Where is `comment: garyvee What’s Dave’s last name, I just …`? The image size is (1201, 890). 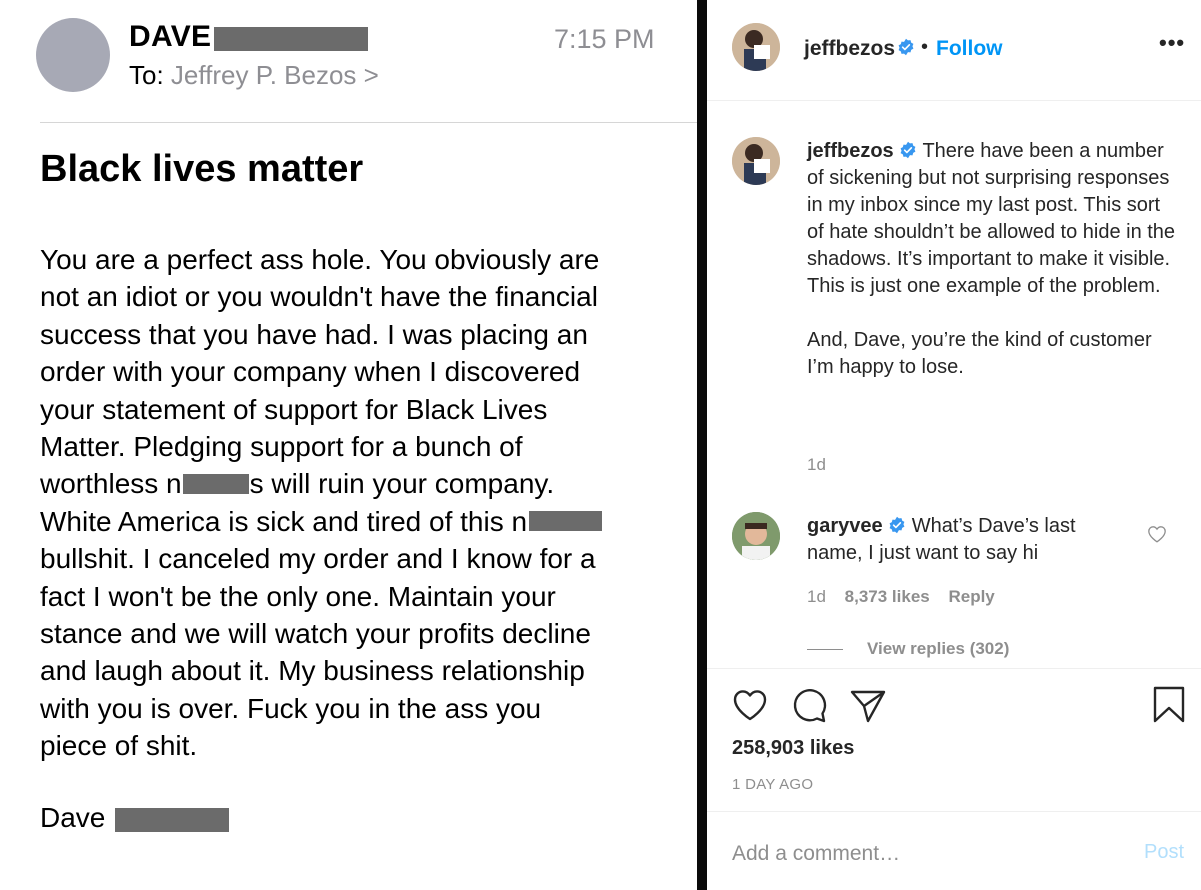 comment: garyvee What’s Dave’s last name, I just … is located at coordinates (967, 540).